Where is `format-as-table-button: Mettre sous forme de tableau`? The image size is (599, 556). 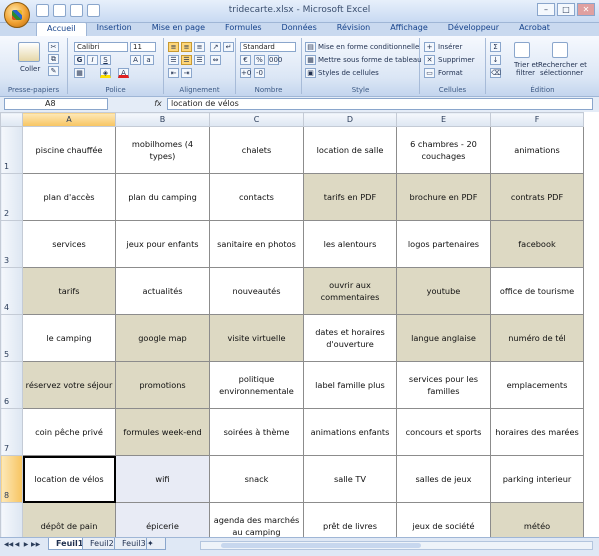 format-as-table-button: Mettre sous forme de tableau is located at coordinates (370, 60).